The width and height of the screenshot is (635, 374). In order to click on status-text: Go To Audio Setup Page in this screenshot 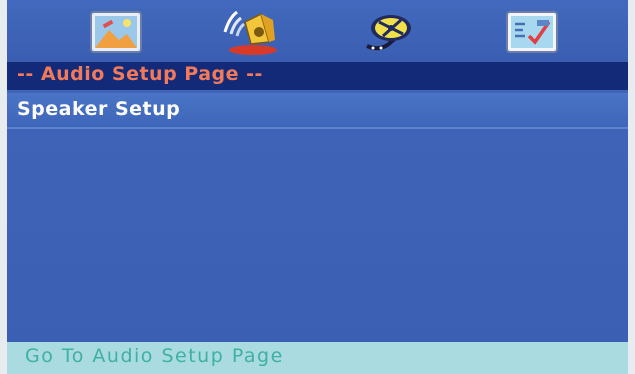, I will do `click(154, 356)`.